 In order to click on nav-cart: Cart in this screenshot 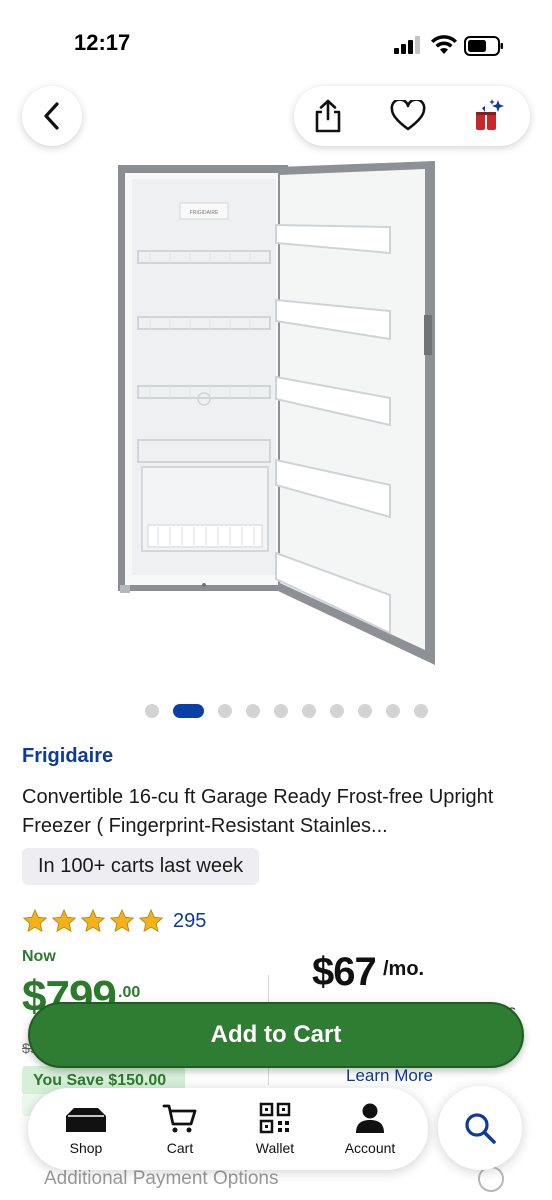, I will do `click(180, 1129)`.